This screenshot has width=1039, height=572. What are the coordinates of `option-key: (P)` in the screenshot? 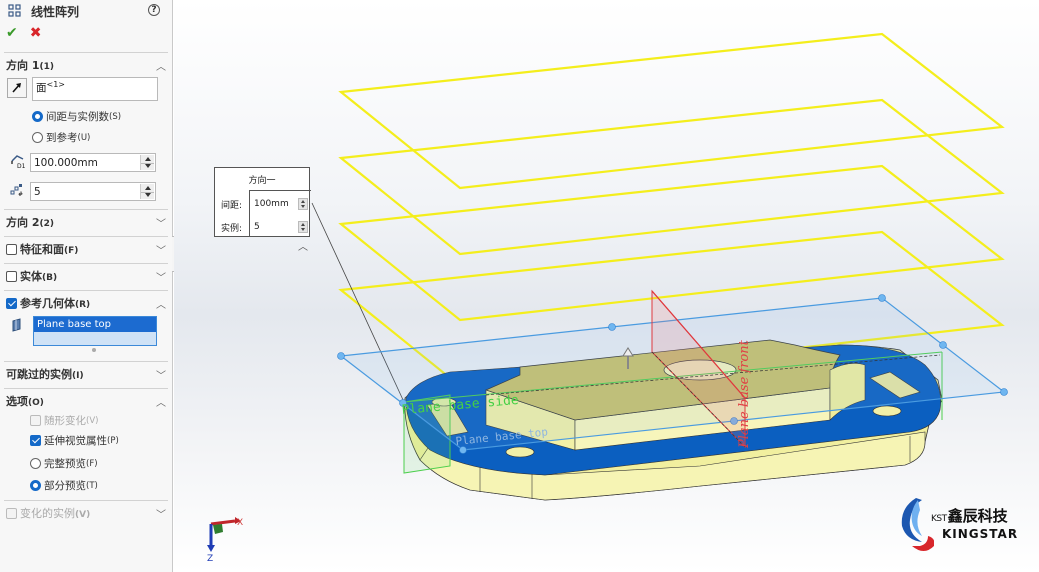 It's located at (113, 440).